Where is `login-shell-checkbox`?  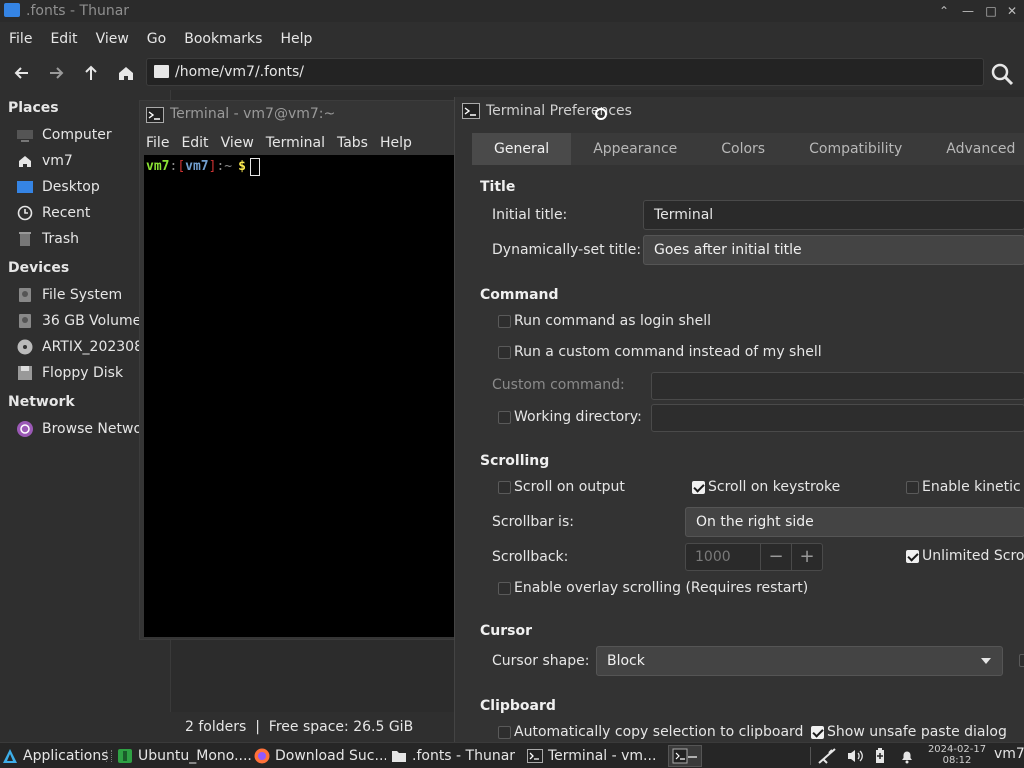
login-shell-checkbox is located at coordinates (504, 321).